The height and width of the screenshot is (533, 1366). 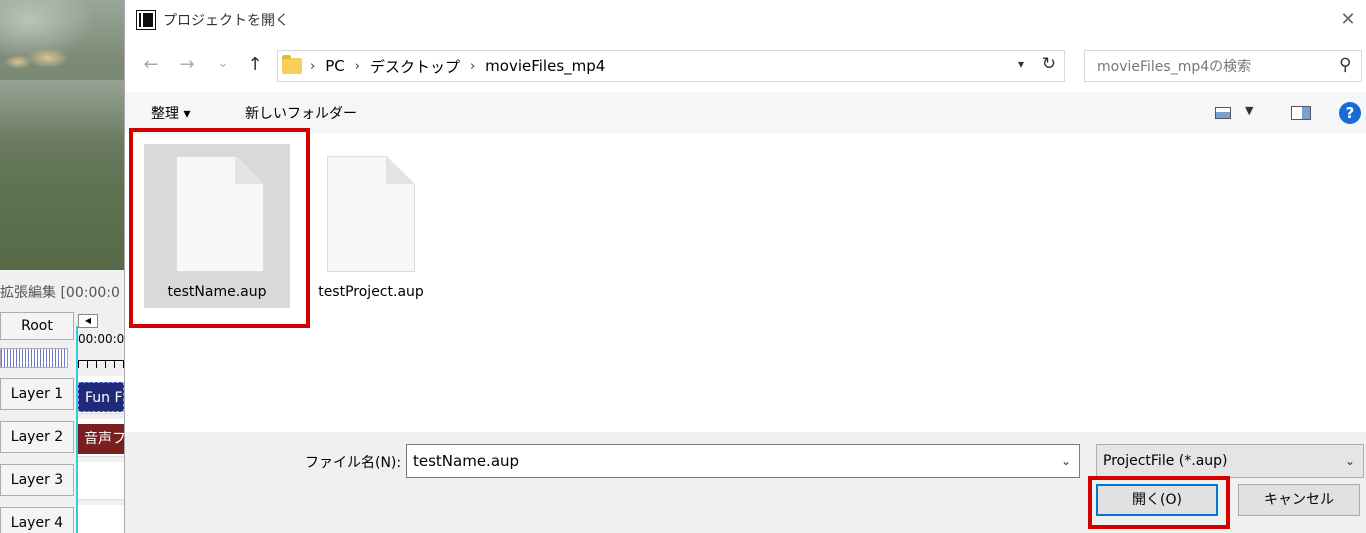 I want to click on dialog-title: プロジェクトを開く, so click(x=226, y=21).